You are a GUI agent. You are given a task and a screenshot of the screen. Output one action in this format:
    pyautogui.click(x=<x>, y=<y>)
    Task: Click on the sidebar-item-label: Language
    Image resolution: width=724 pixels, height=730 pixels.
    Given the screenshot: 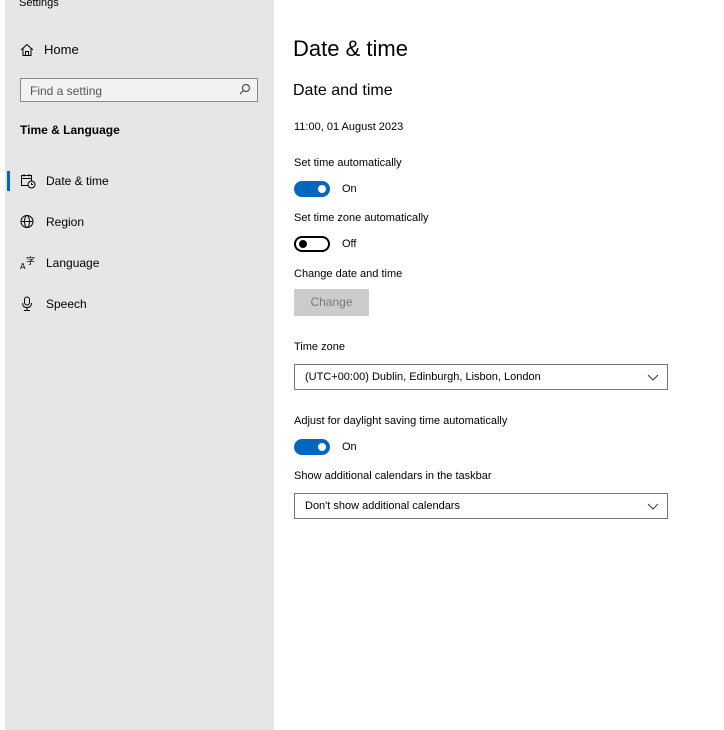 What is the action you would take?
    pyautogui.click(x=73, y=263)
    